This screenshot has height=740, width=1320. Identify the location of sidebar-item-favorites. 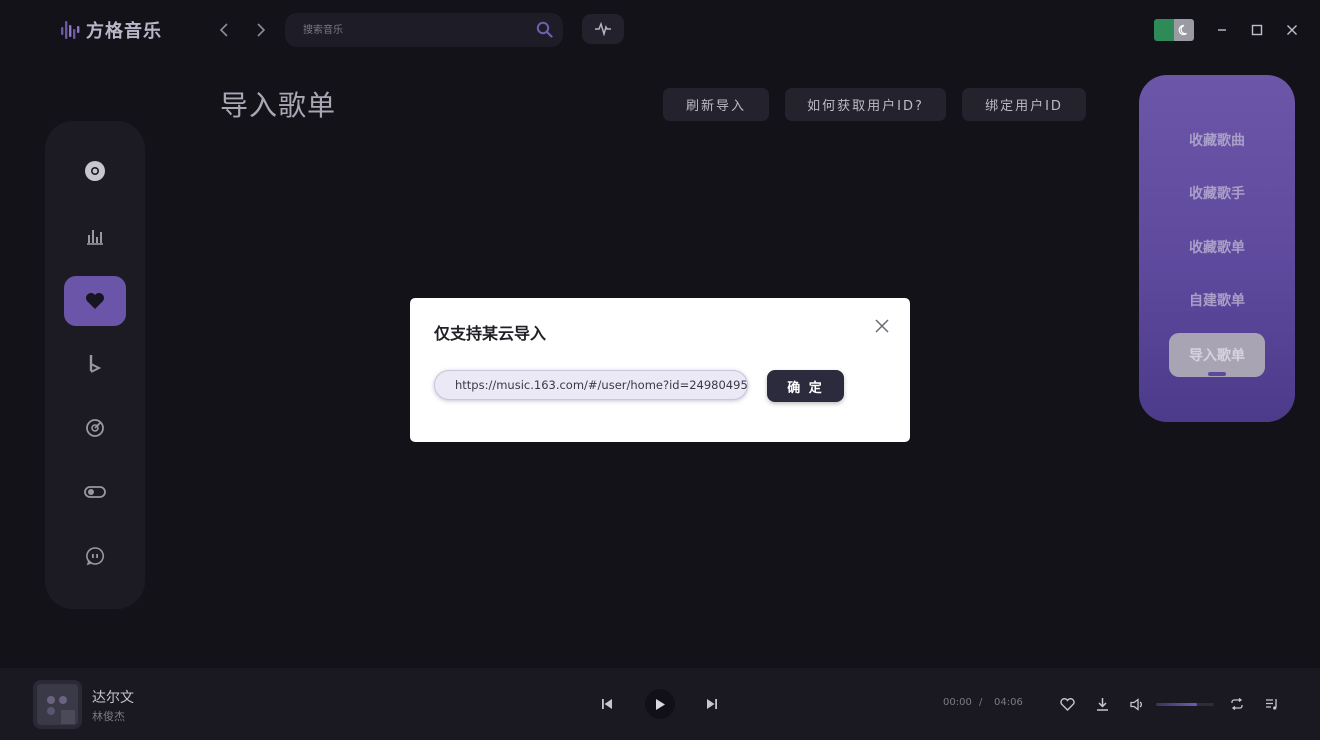
(95, 301).